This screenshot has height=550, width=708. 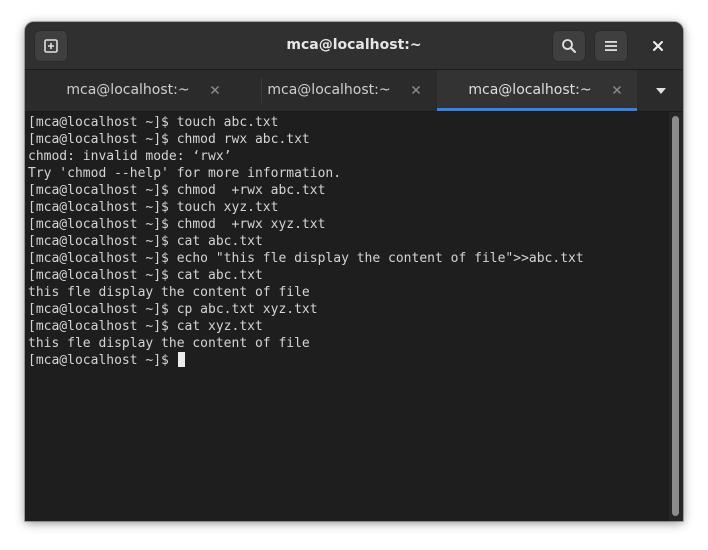 I want to click on search-button, so click(x=569, y=46).